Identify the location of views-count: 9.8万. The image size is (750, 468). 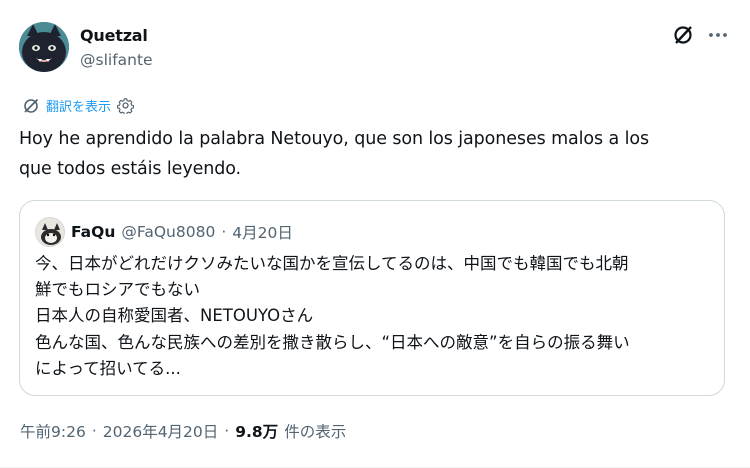
(256, 431).